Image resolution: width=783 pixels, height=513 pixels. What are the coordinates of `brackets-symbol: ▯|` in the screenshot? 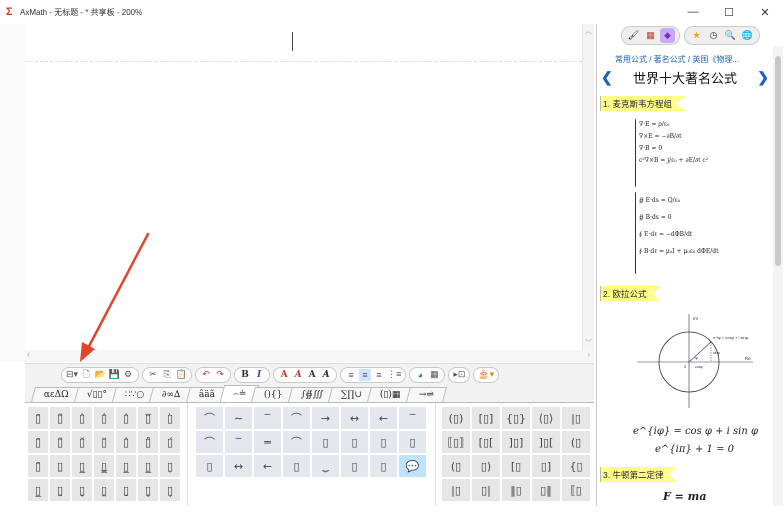 It's located at (486, 490).